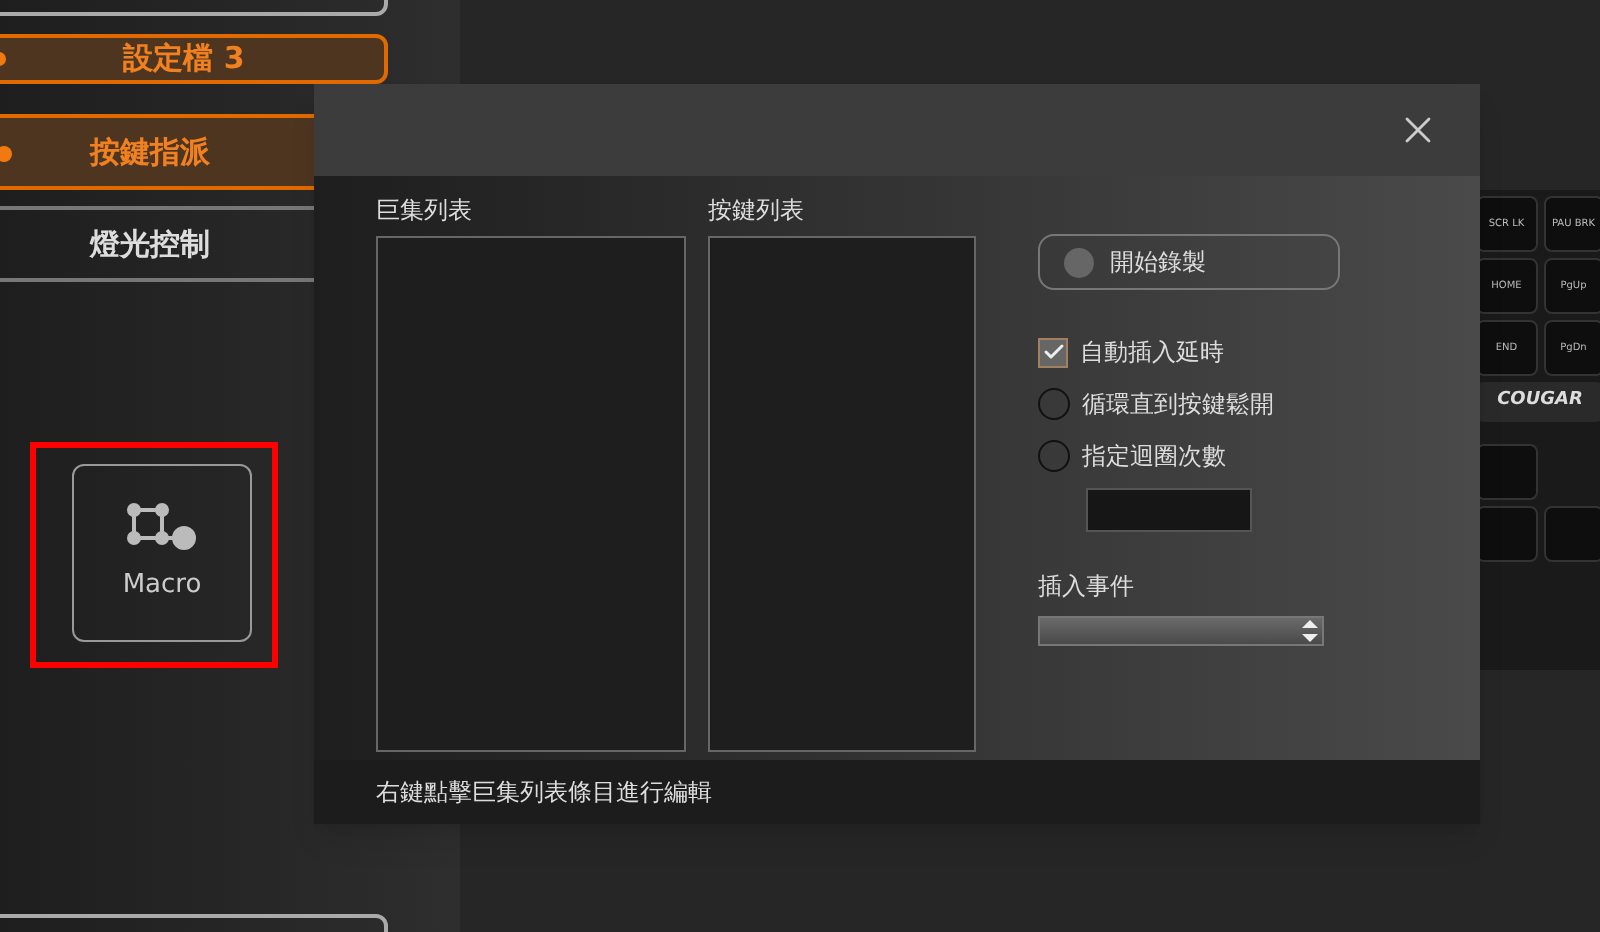  What do you see at coordinates (842, 494) in the screenshot?
I see `key-list` at bounding box center [842, 494].